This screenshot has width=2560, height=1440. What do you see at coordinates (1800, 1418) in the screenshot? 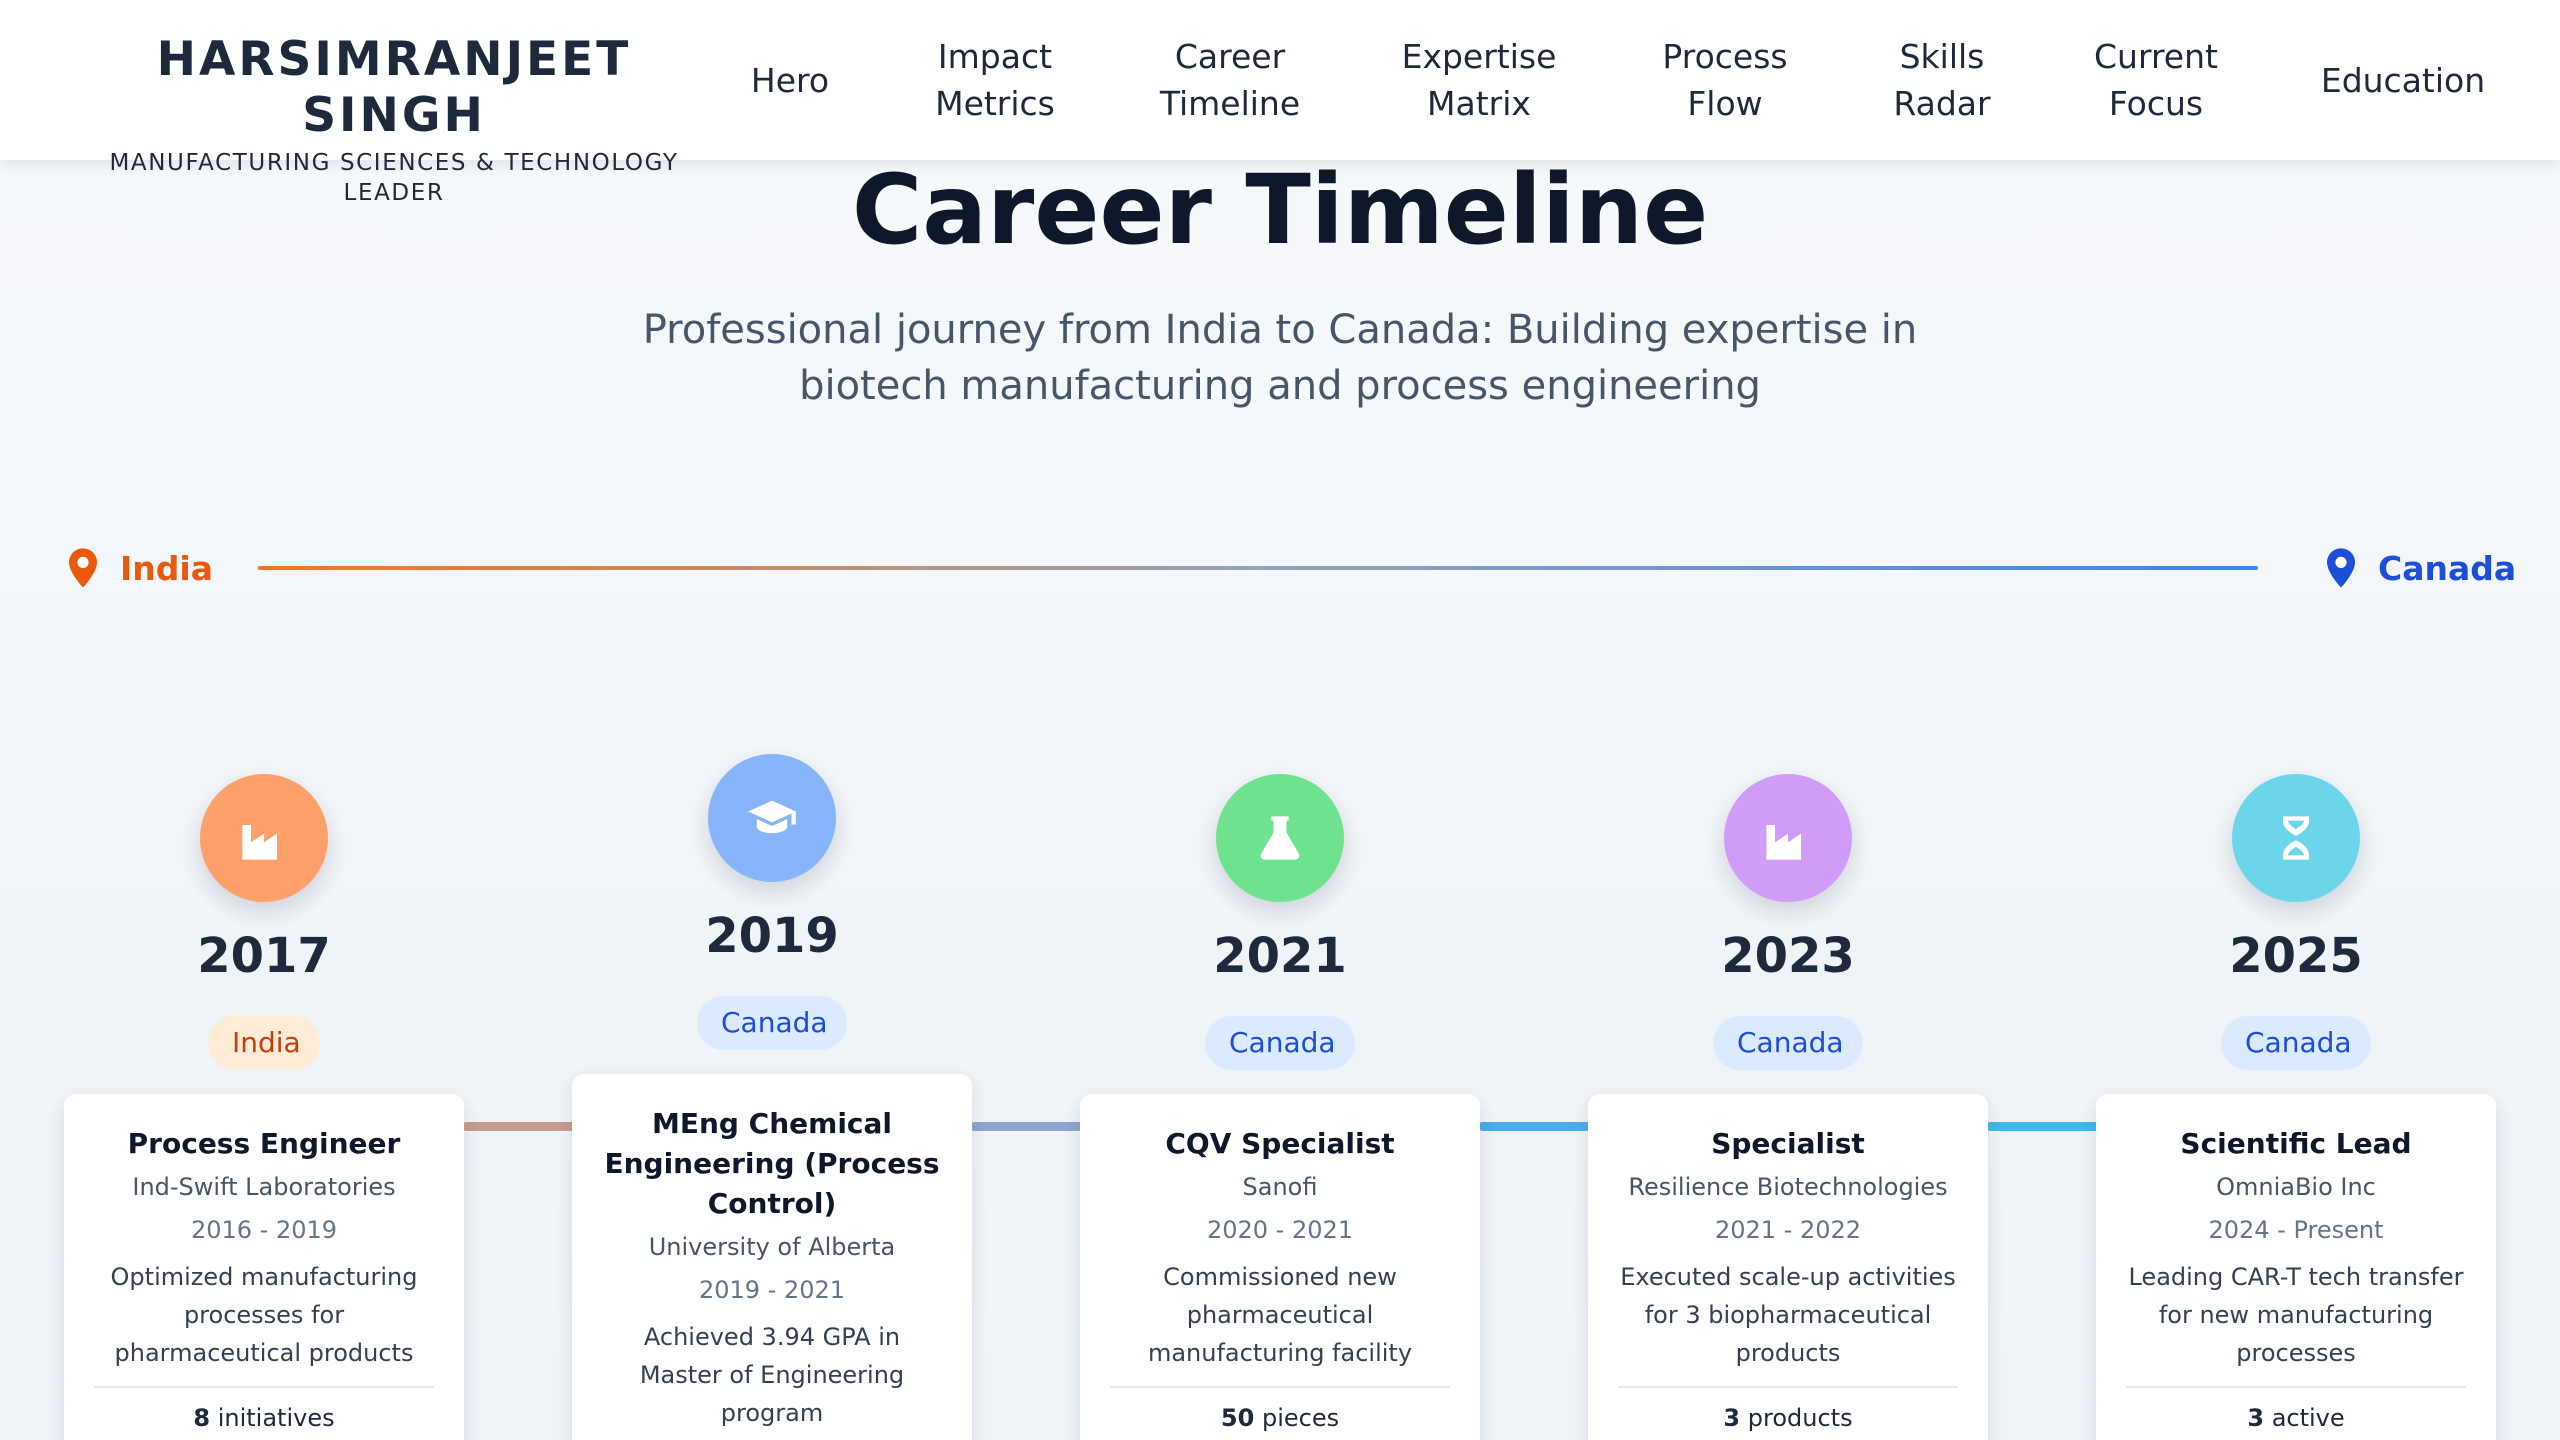
I see `metric-unit: products` at bounding box center [1800, 1418].